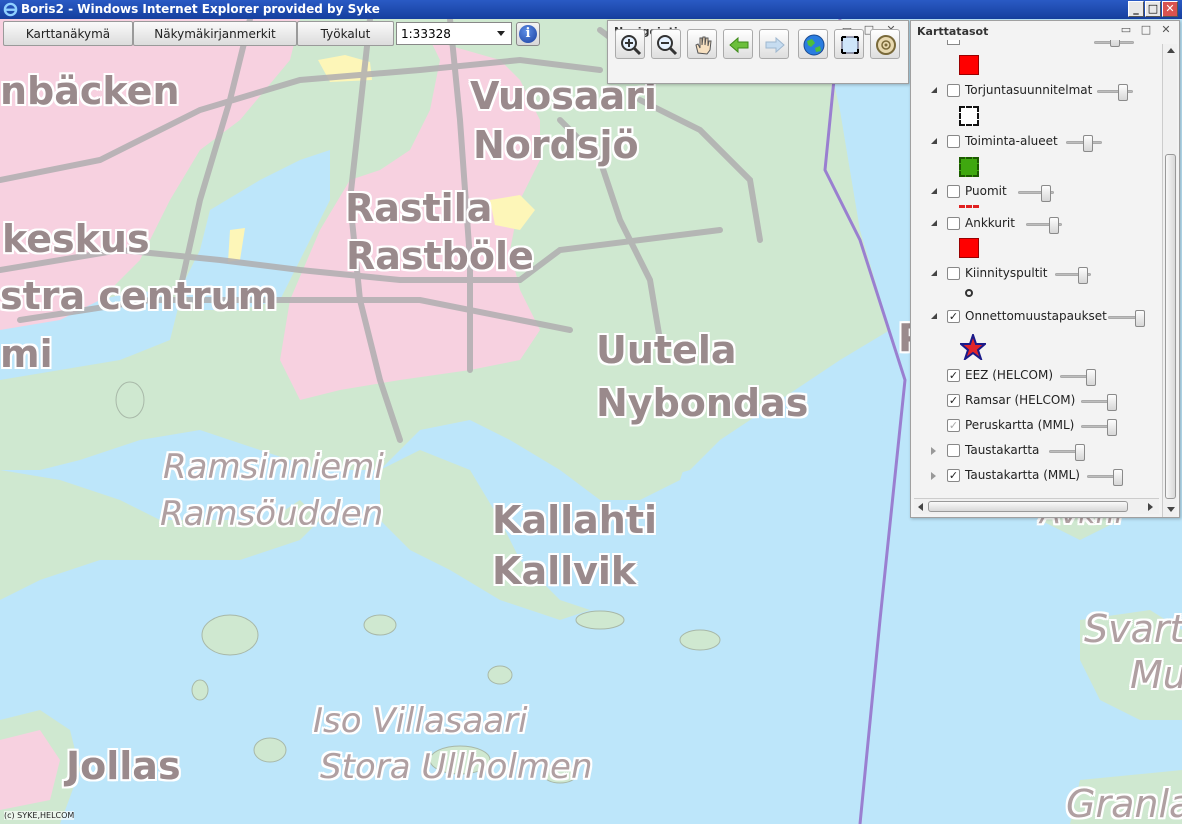 The height and width of the screenshot is (824, 1182). Describe the element at coordinates (1022, 475) in the screenshot. I see `layer-label: Taustakartta (MML)` at that location.